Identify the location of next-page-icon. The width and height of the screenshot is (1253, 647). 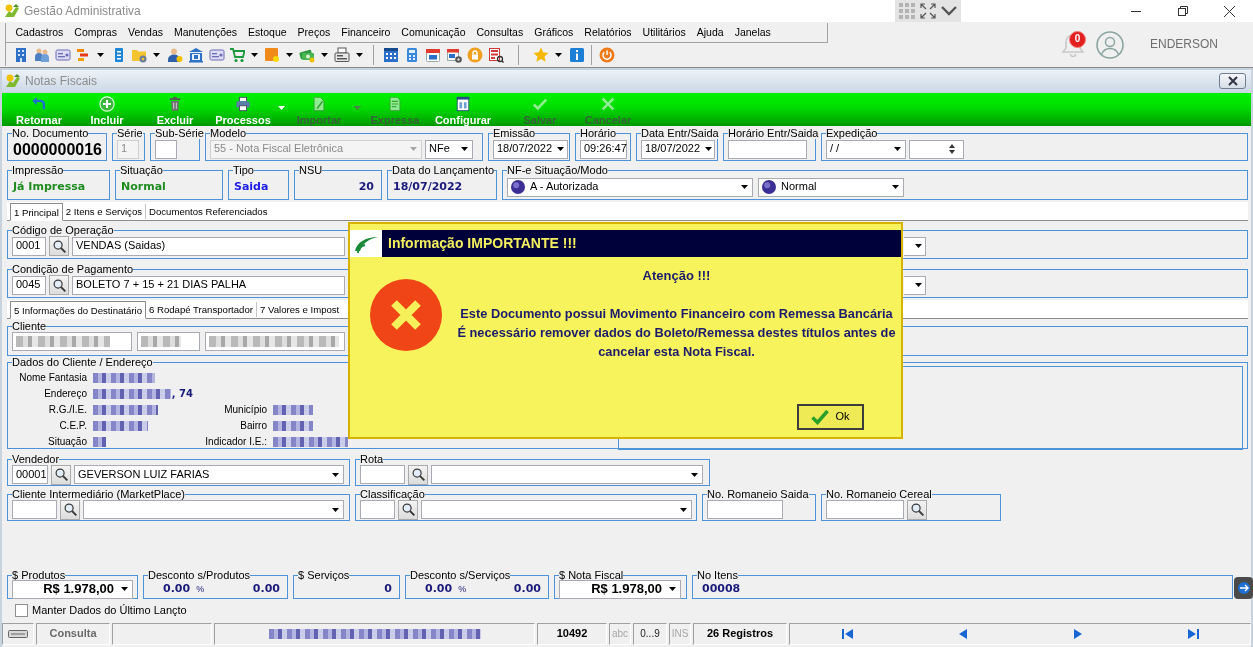
(1077, 634).